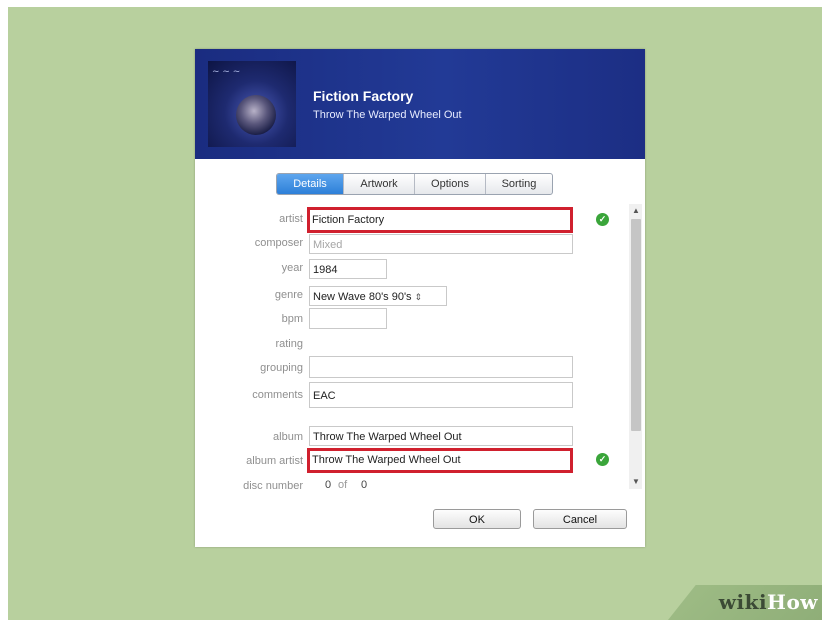 This screenshot has height=620, width=822. Describe the element at coordinates (441, 367) in the screenshot. I see `grouping-field` at that location.